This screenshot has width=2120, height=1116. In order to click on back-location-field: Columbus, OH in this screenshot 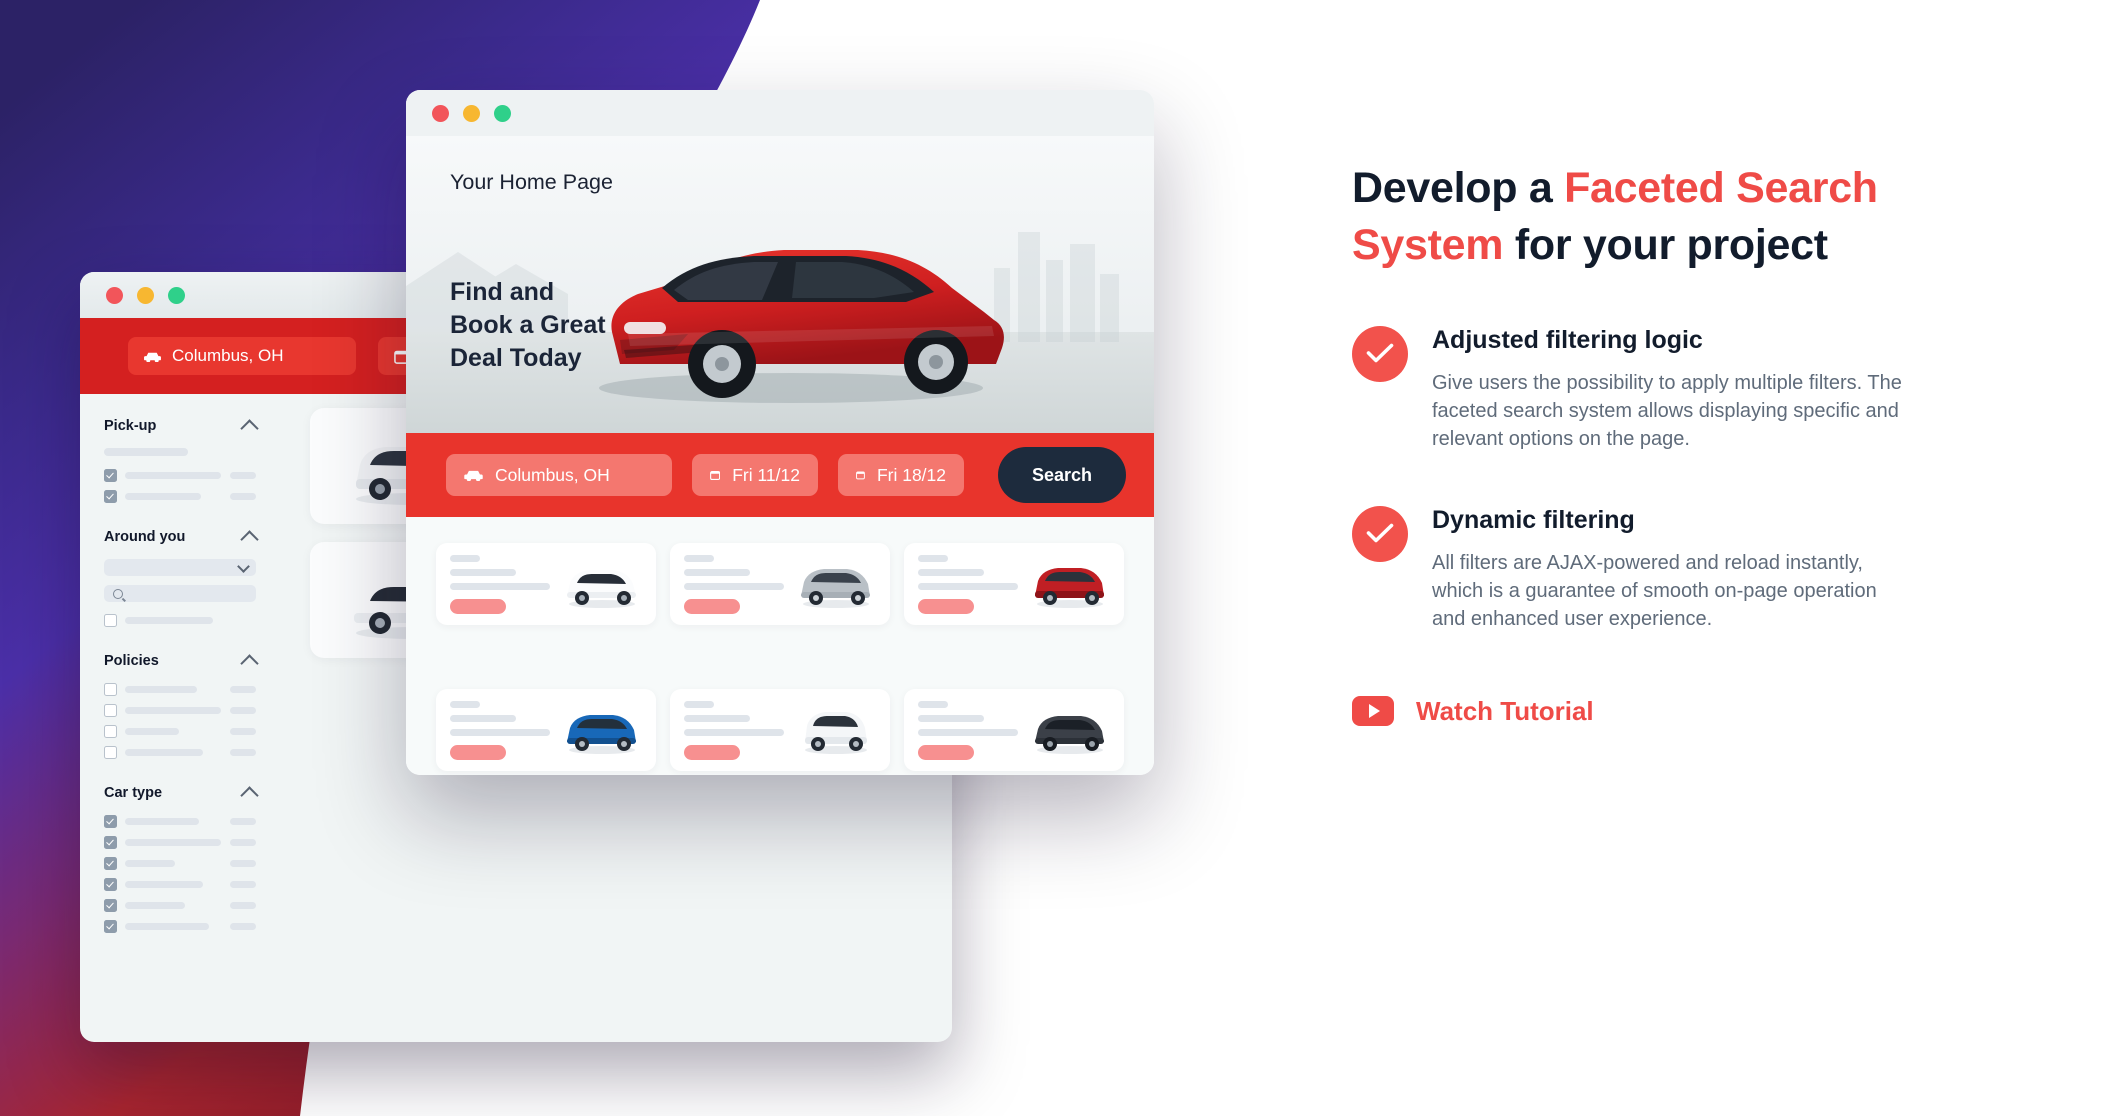, I will do `click(242, 356)`.